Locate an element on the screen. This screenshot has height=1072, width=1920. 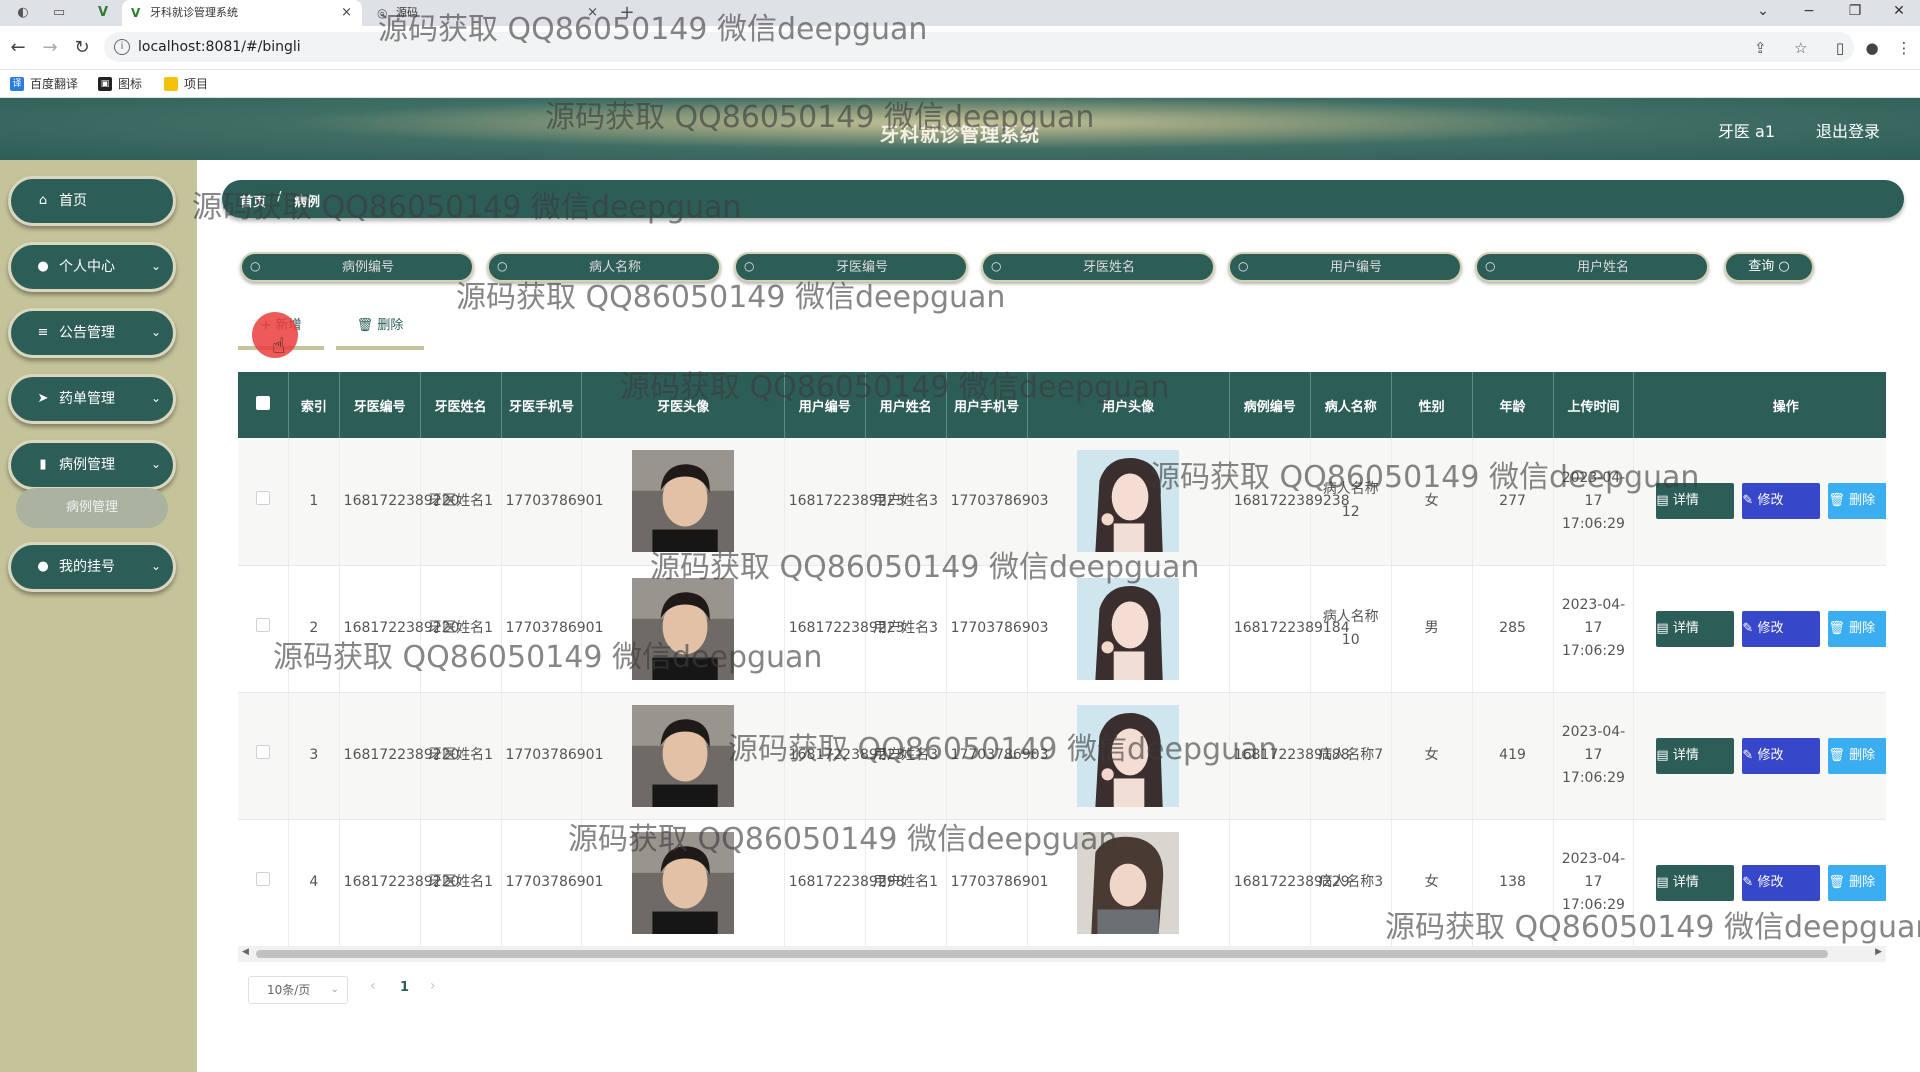
dentist-id-input is located at coordinates (862, 267).